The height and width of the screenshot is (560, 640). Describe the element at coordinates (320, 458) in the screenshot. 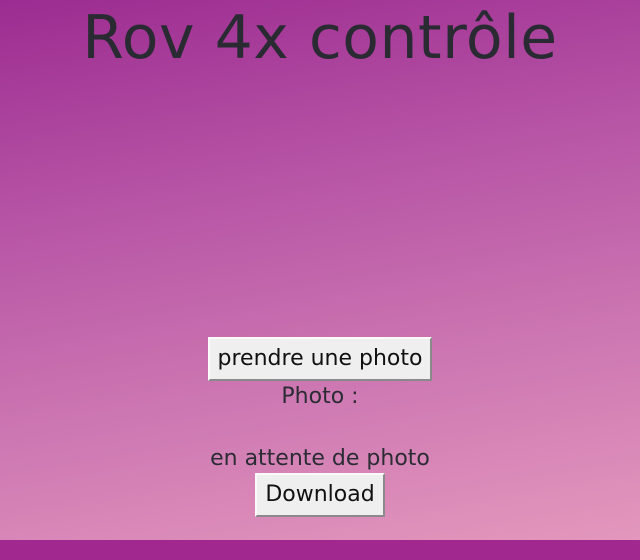

I see `photo-status-text: en attente de photo` at that location.